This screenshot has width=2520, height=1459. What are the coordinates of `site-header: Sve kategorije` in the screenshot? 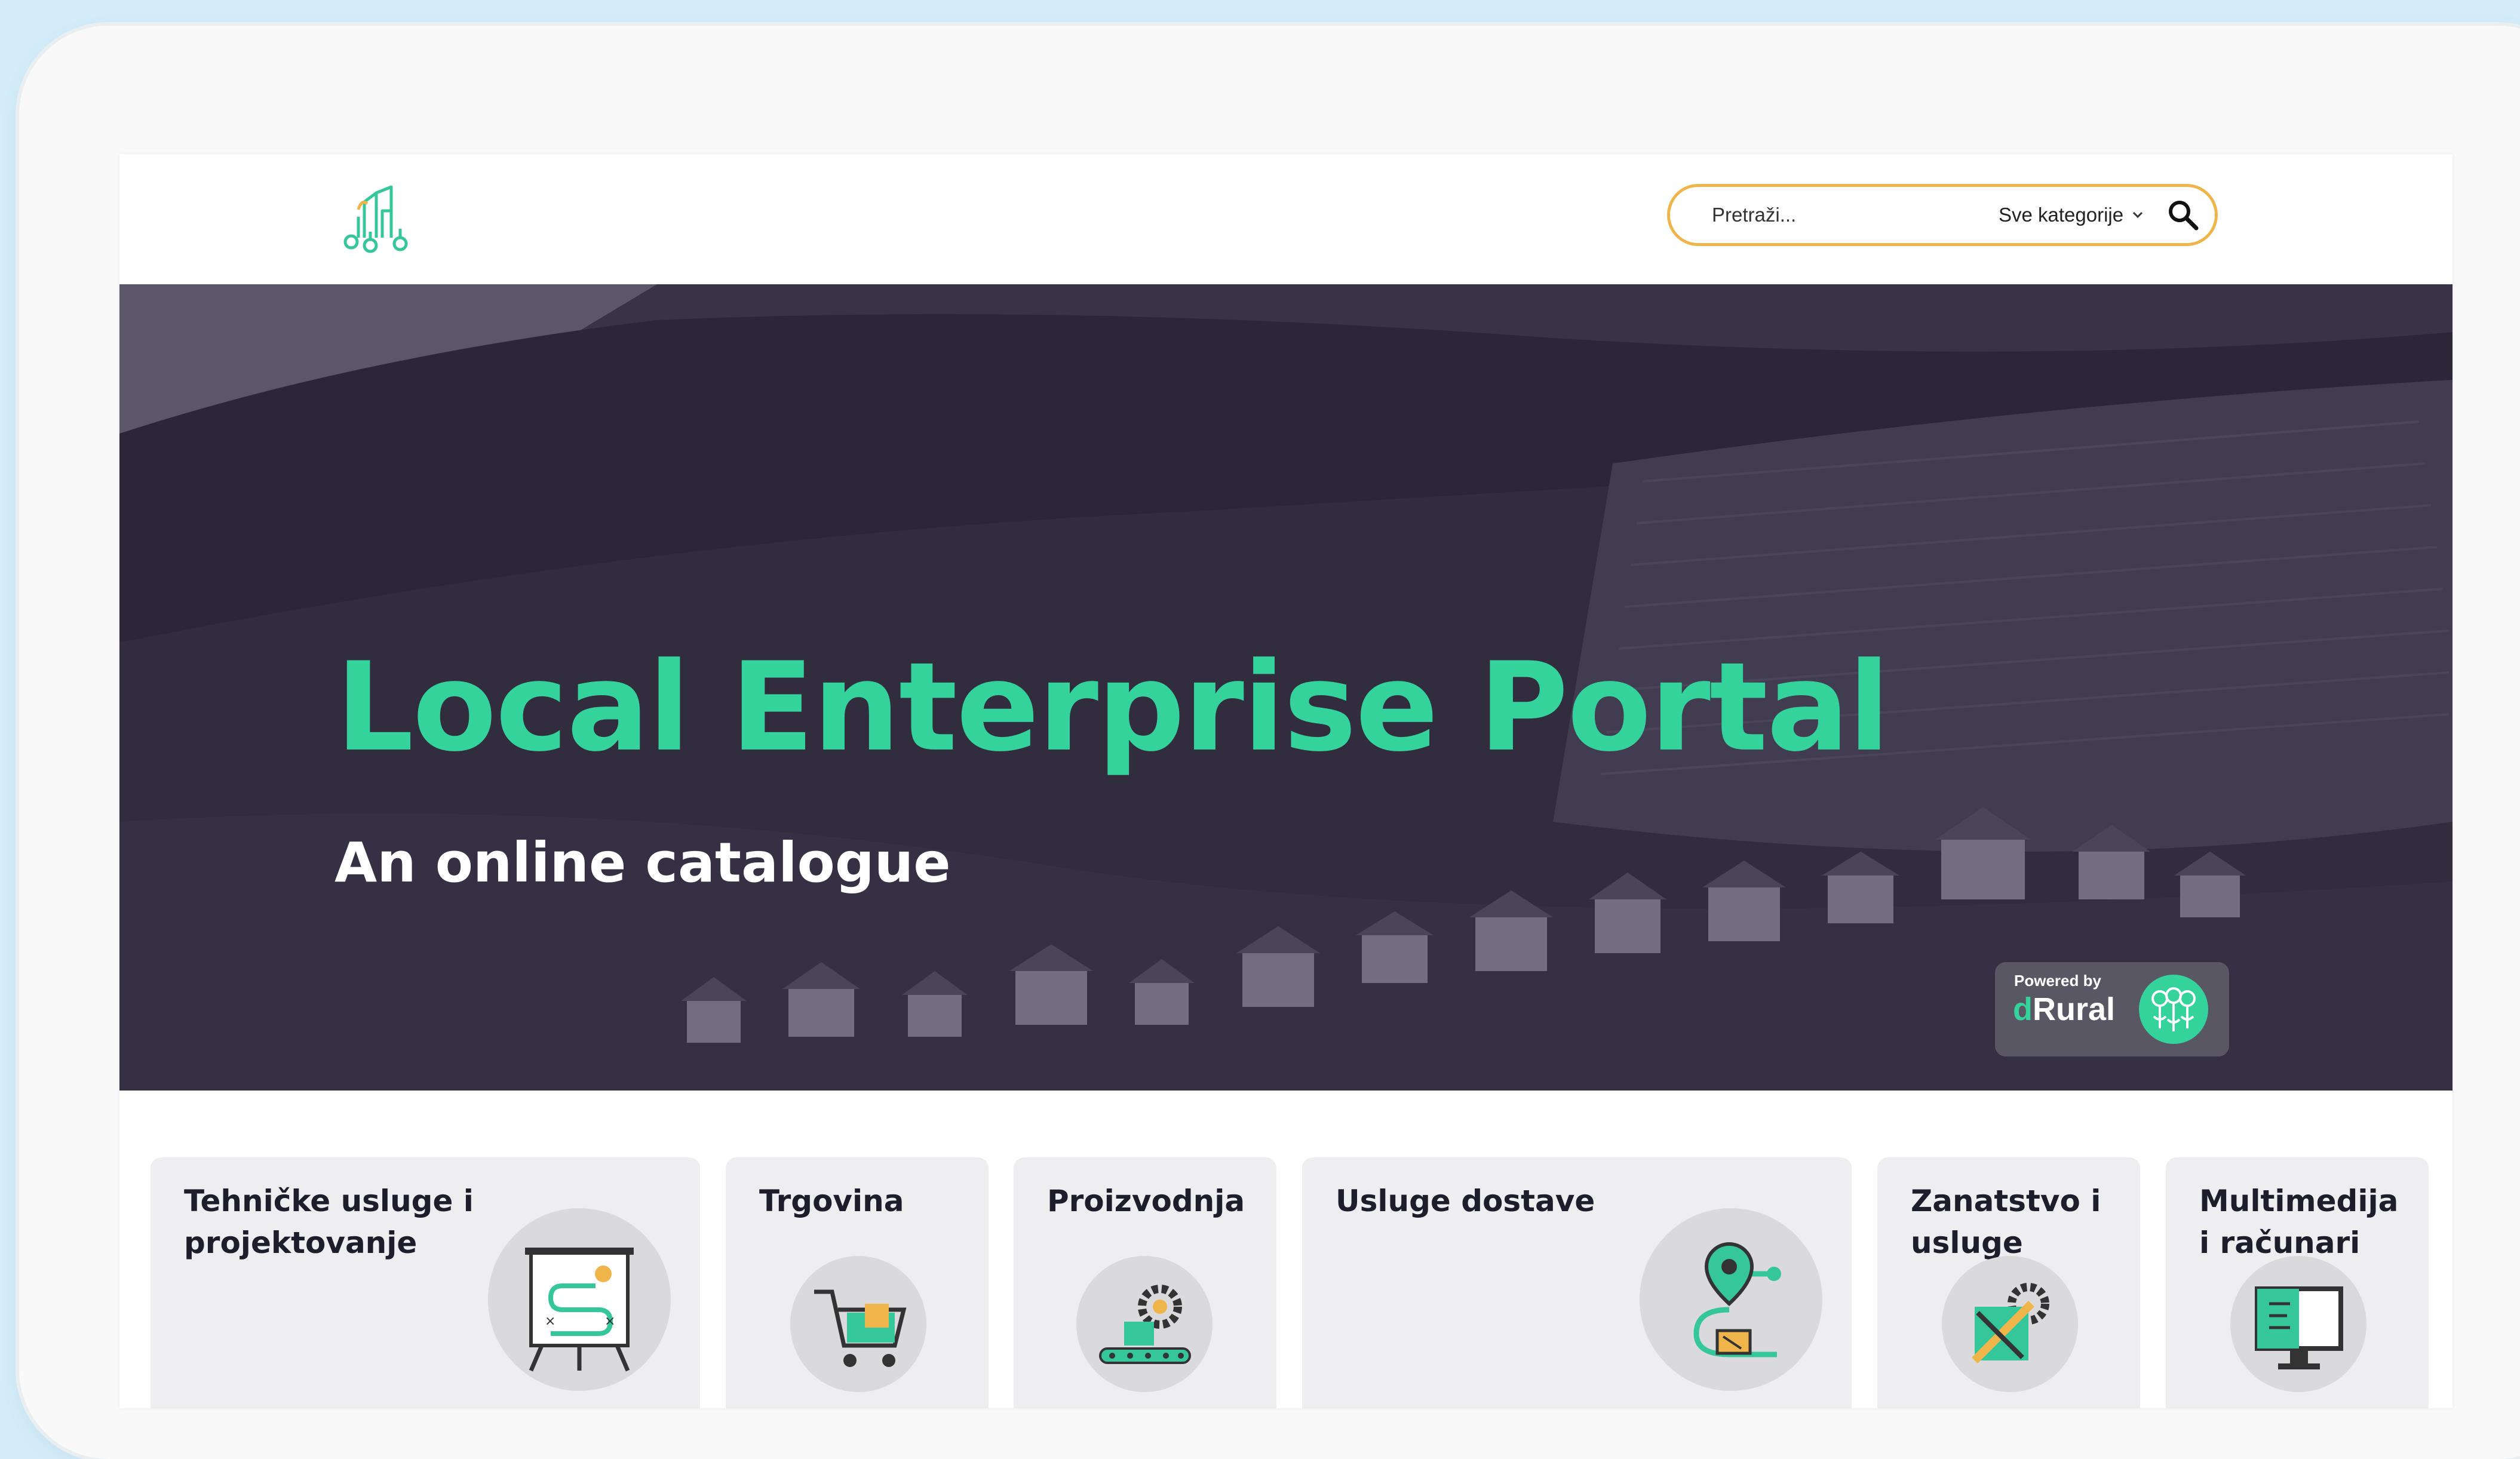 It's located at (1286, 219).